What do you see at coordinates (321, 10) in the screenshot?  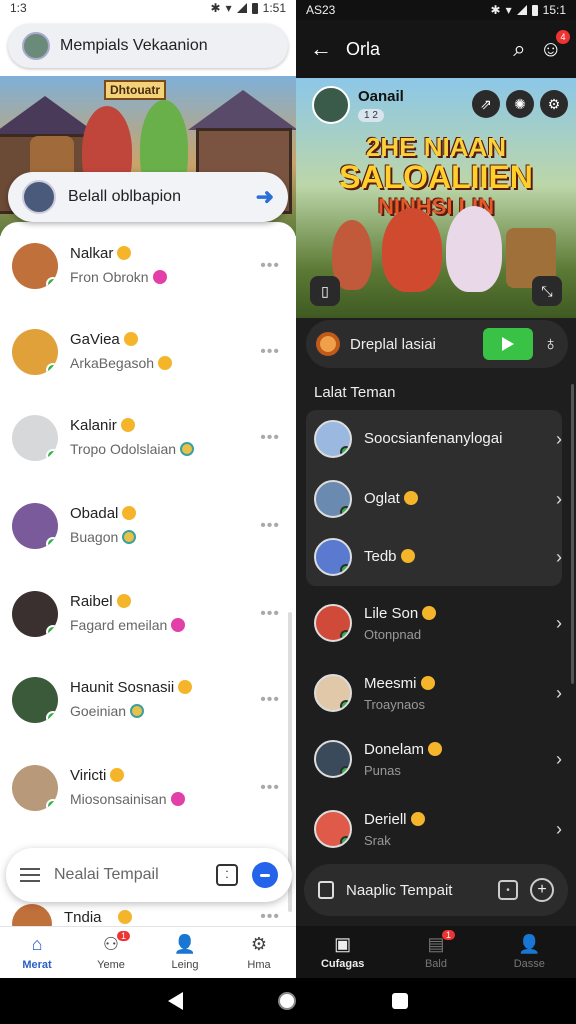 I see `status-time: AS23` at bounding box center [321, 10].